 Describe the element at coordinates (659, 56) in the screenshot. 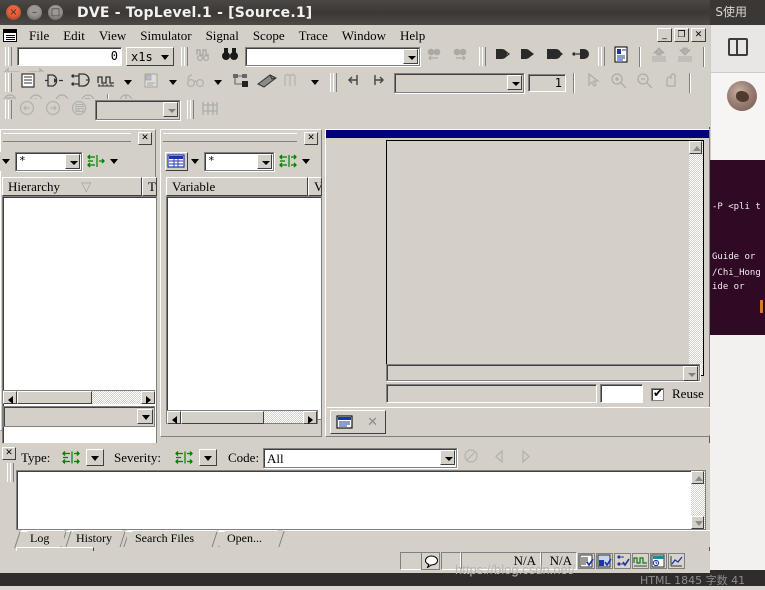

I see `move-up-icon` at that location.